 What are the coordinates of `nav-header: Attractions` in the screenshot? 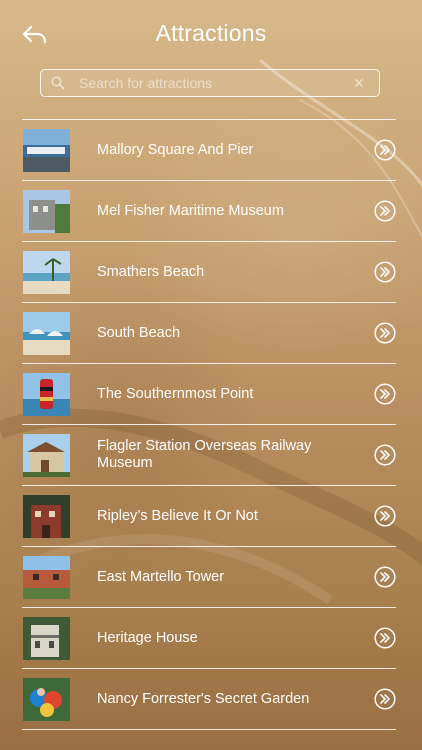 It's located at (211, 33).